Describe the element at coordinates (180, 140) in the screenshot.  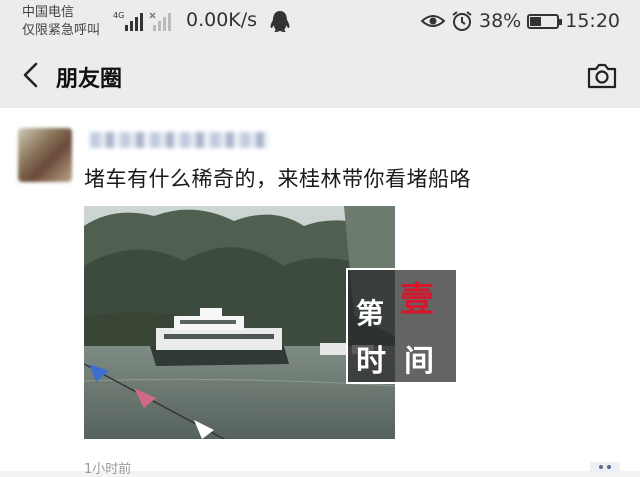
I see `post-author-name-blurred` at that location.